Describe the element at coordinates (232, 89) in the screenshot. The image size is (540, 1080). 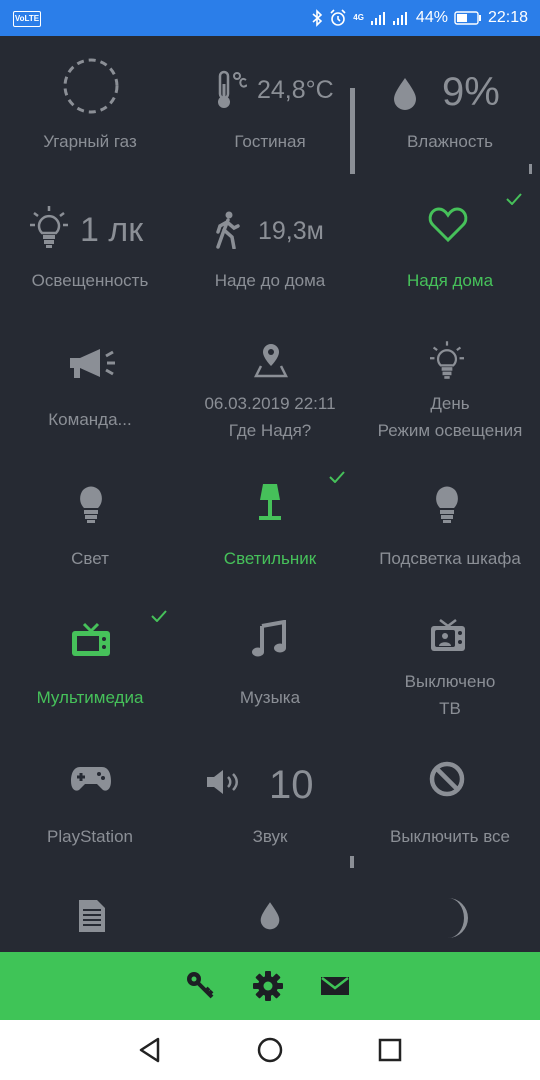
I see `thermometer-icon` at that location.